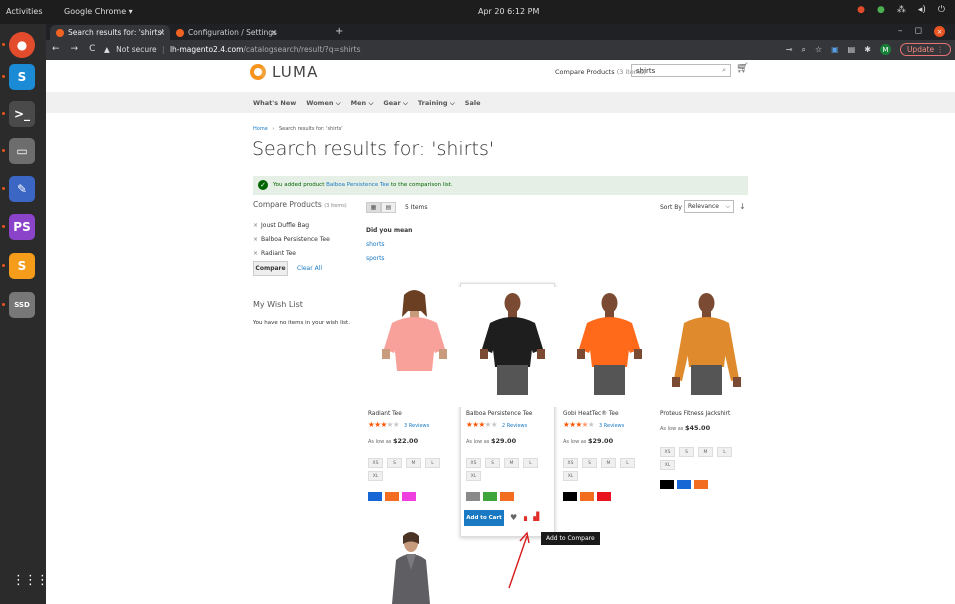 Image resolution: width=955 pixels, height=604 pixels. Describe the element at coordinates (226, 32) in the screenshot. I see `tab-configuration: Configuration / Settings ×` at that location.